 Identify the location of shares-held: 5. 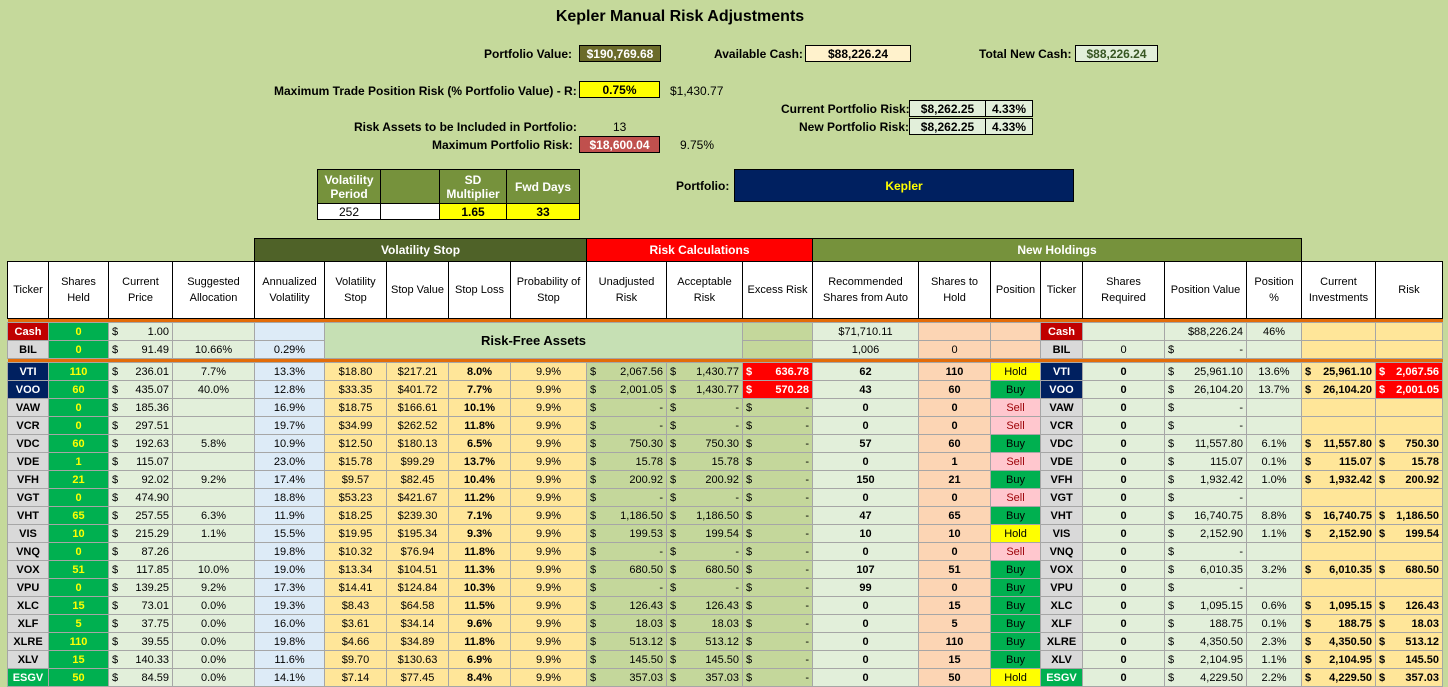
(78, 623).